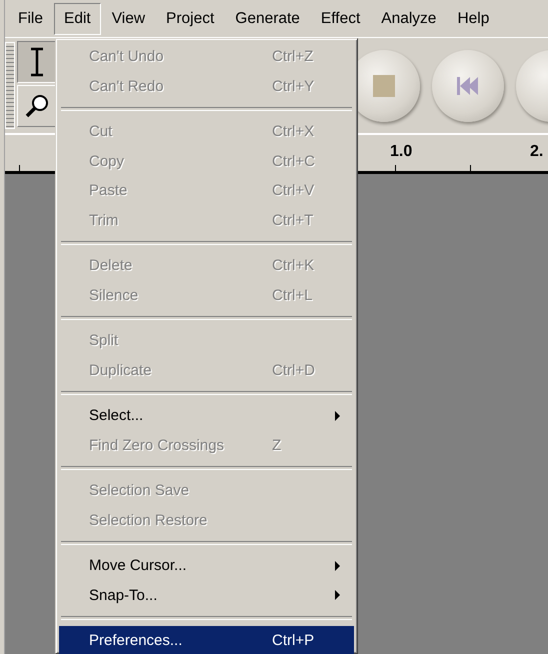  I want to click on i-beam-icon, so click(37, 62).